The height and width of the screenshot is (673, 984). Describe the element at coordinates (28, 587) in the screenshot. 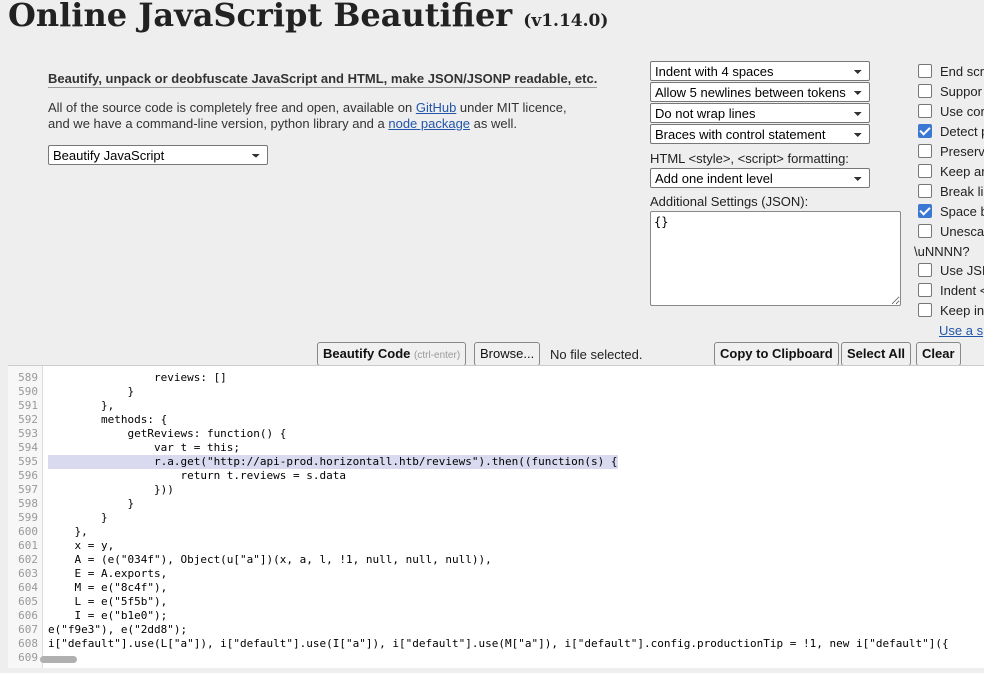

I see `line-number: 604` at that location.